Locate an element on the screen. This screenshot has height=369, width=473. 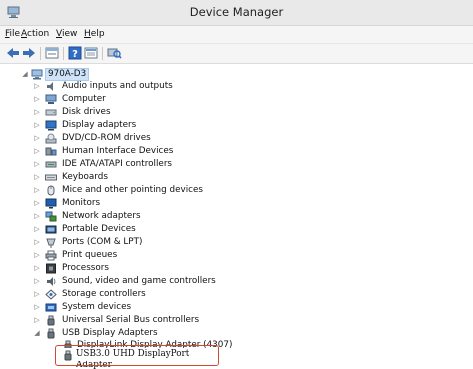
port-icon is located at coordinates (51, 243).